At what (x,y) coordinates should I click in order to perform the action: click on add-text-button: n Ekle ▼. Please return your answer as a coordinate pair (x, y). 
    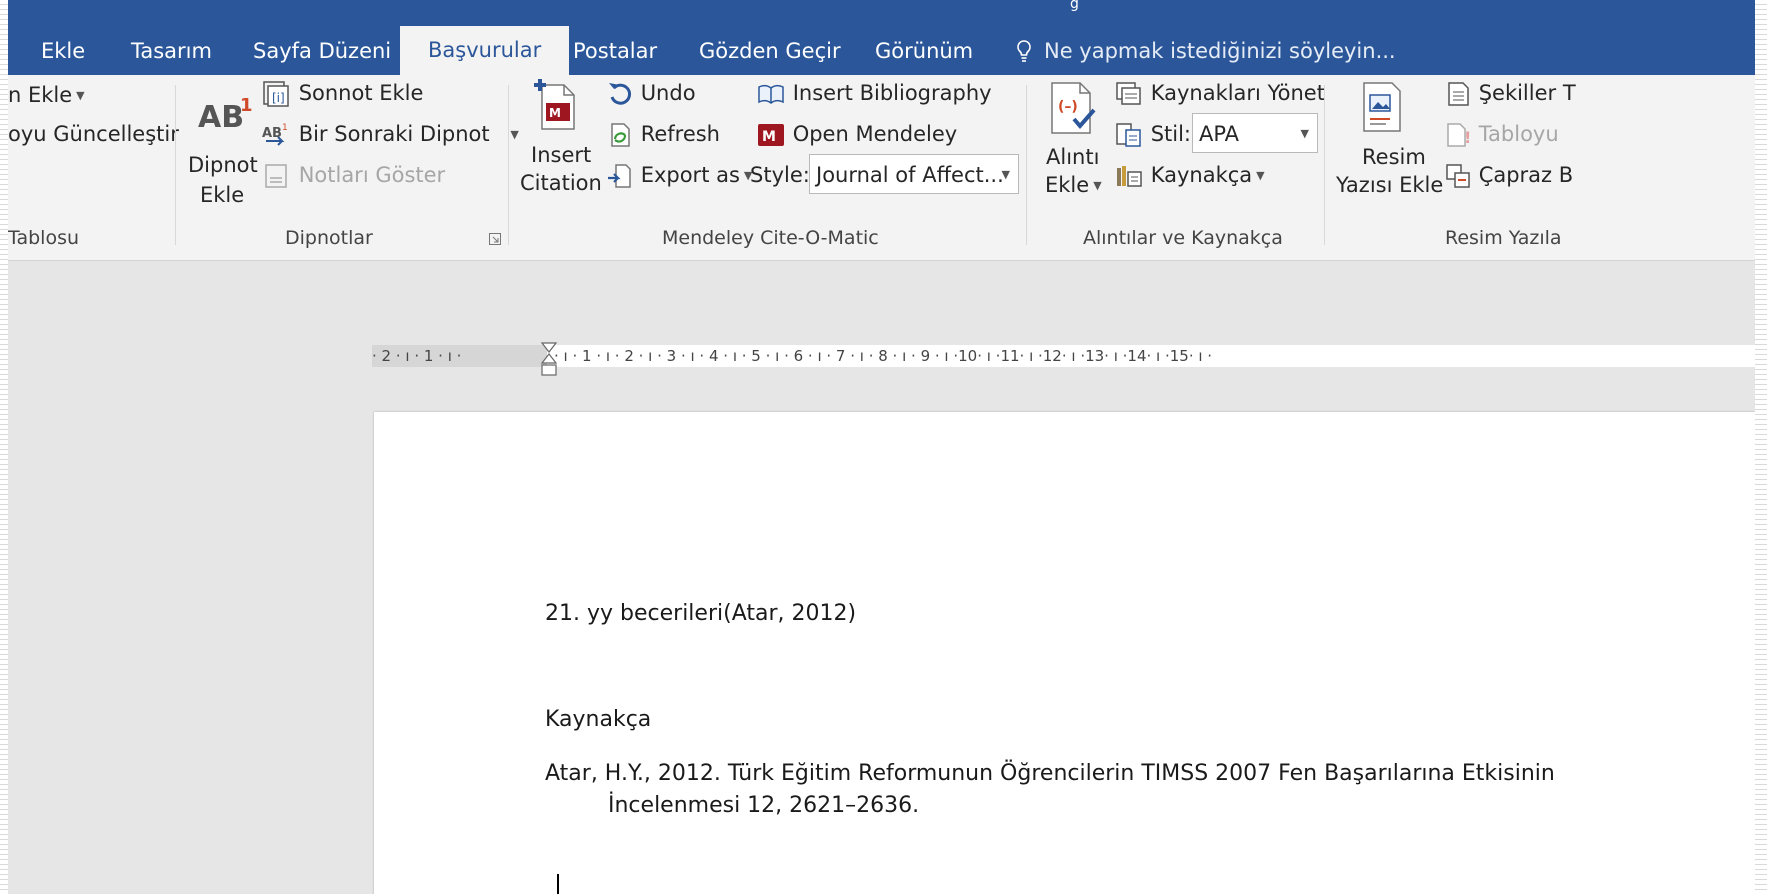
    Looking at the image, I should click on (46, 95).